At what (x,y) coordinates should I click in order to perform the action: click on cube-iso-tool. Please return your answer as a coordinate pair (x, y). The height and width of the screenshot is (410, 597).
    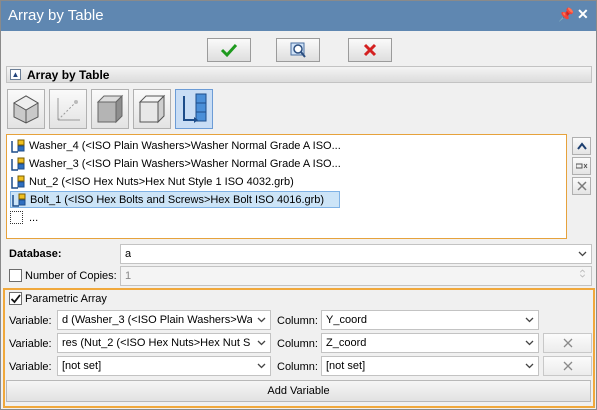
    Looking at the image, I should click on (26, 109).